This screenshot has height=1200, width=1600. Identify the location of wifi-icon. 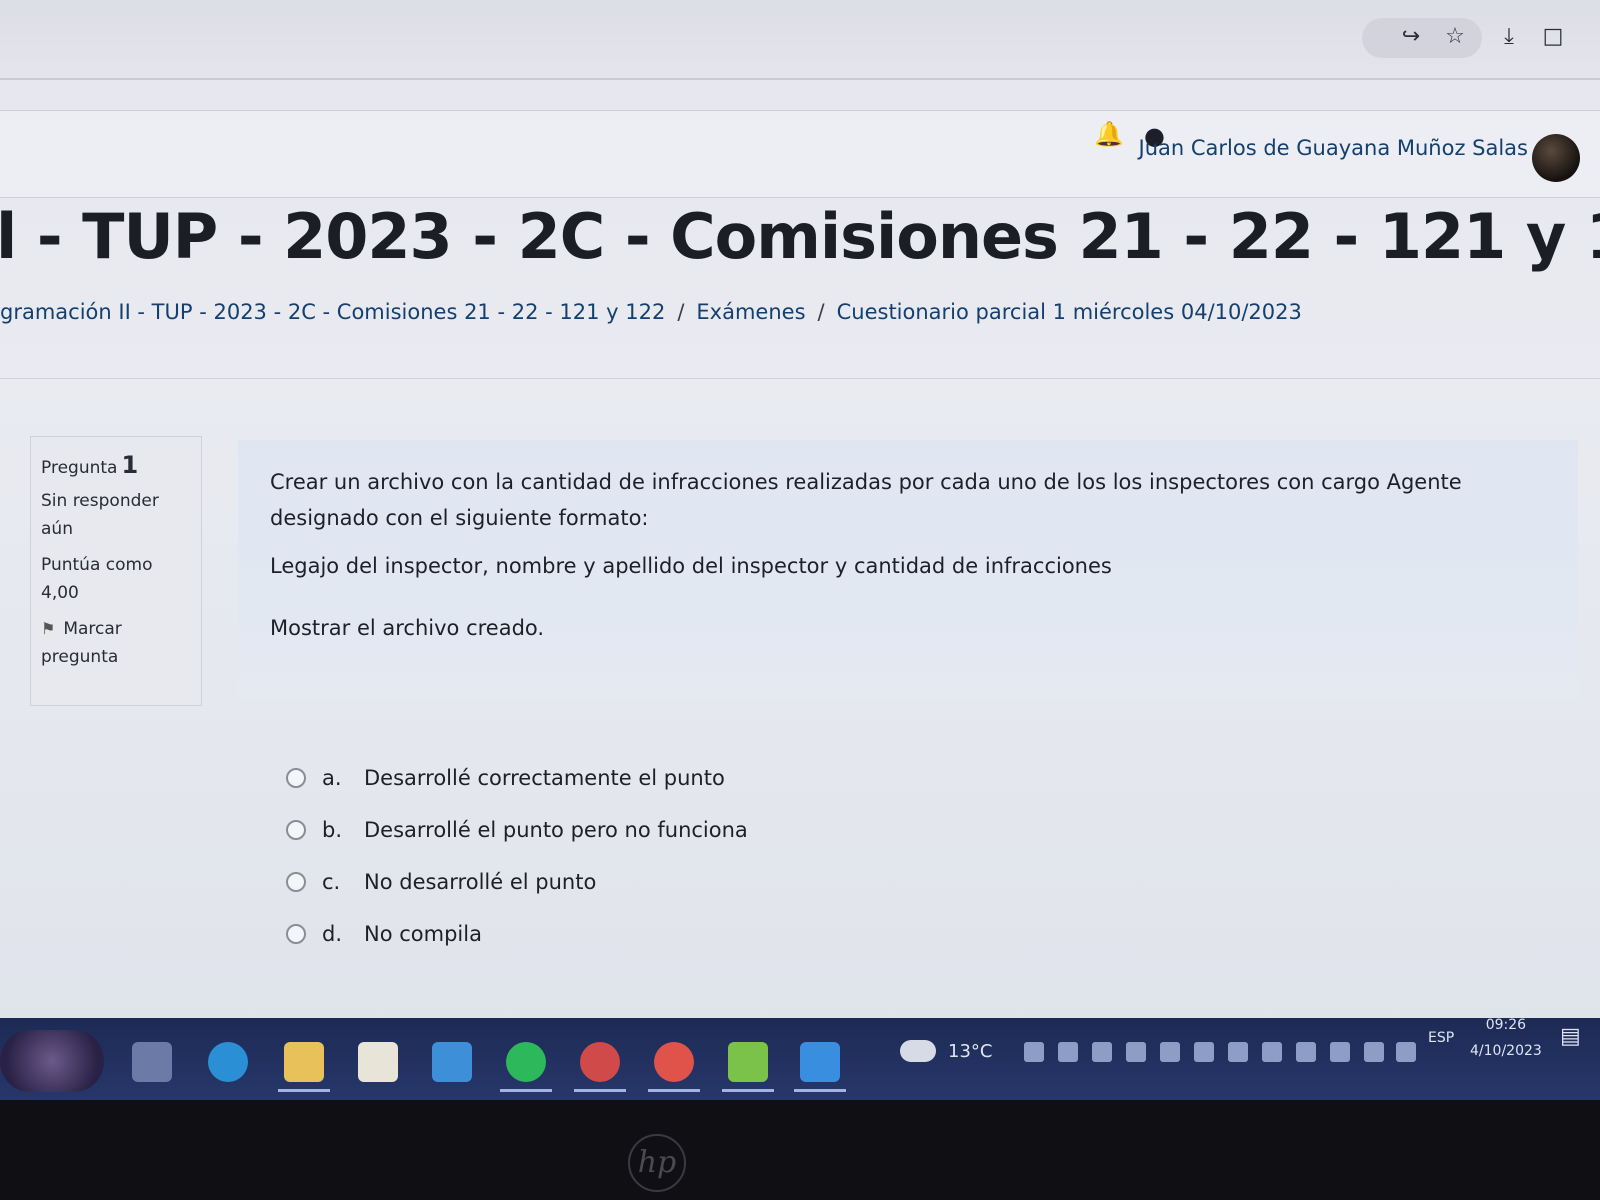
(1374, 1052).